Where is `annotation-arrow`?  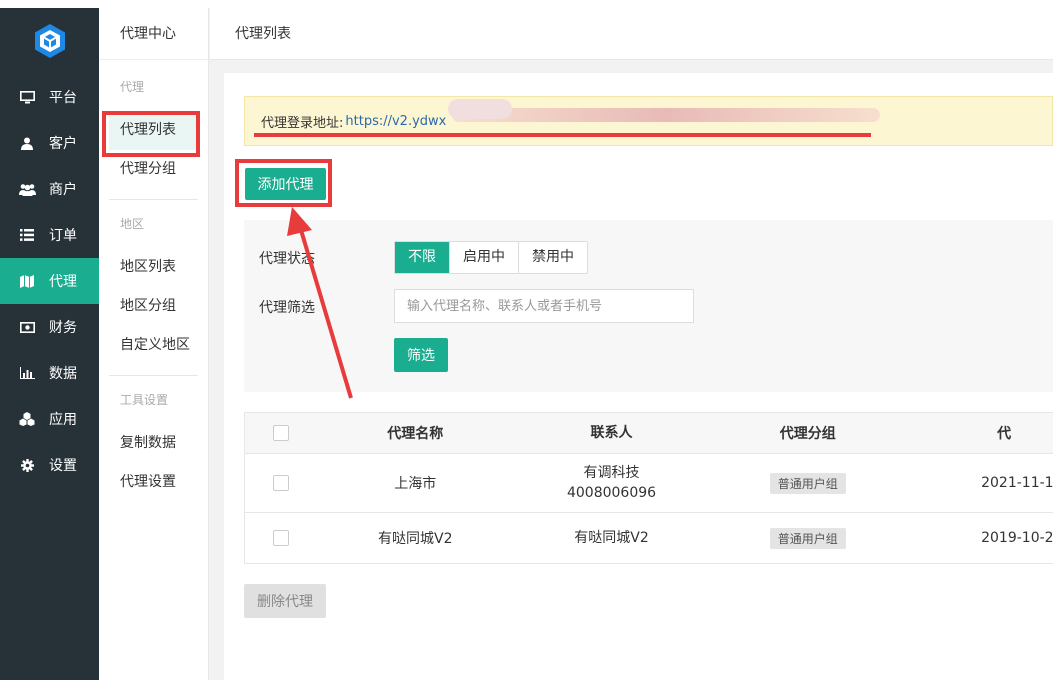
annotation-arrow is located at coordinates (320, 303).